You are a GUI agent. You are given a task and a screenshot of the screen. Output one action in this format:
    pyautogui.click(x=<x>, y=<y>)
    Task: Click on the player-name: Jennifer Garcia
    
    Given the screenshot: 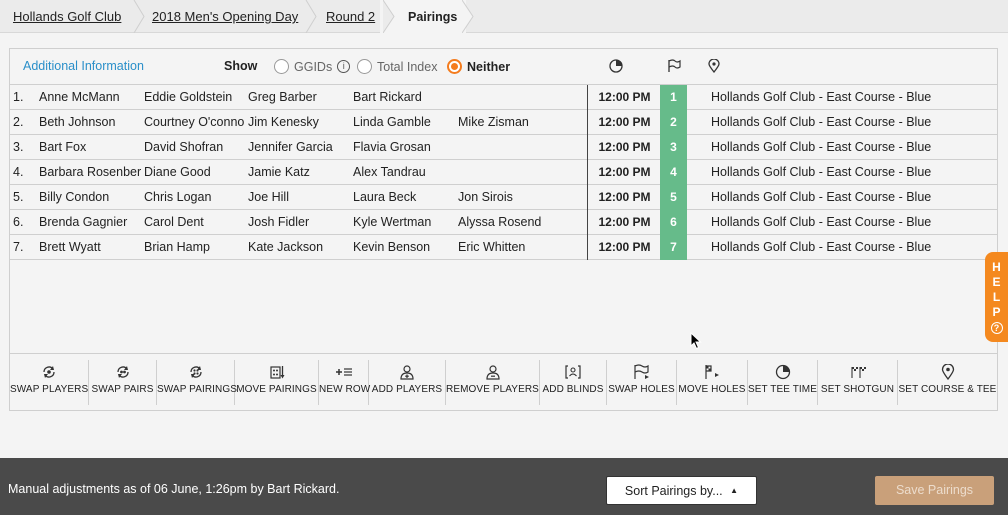 What is the action you would take?
    pyautogui.click(x=300, y=147)
    